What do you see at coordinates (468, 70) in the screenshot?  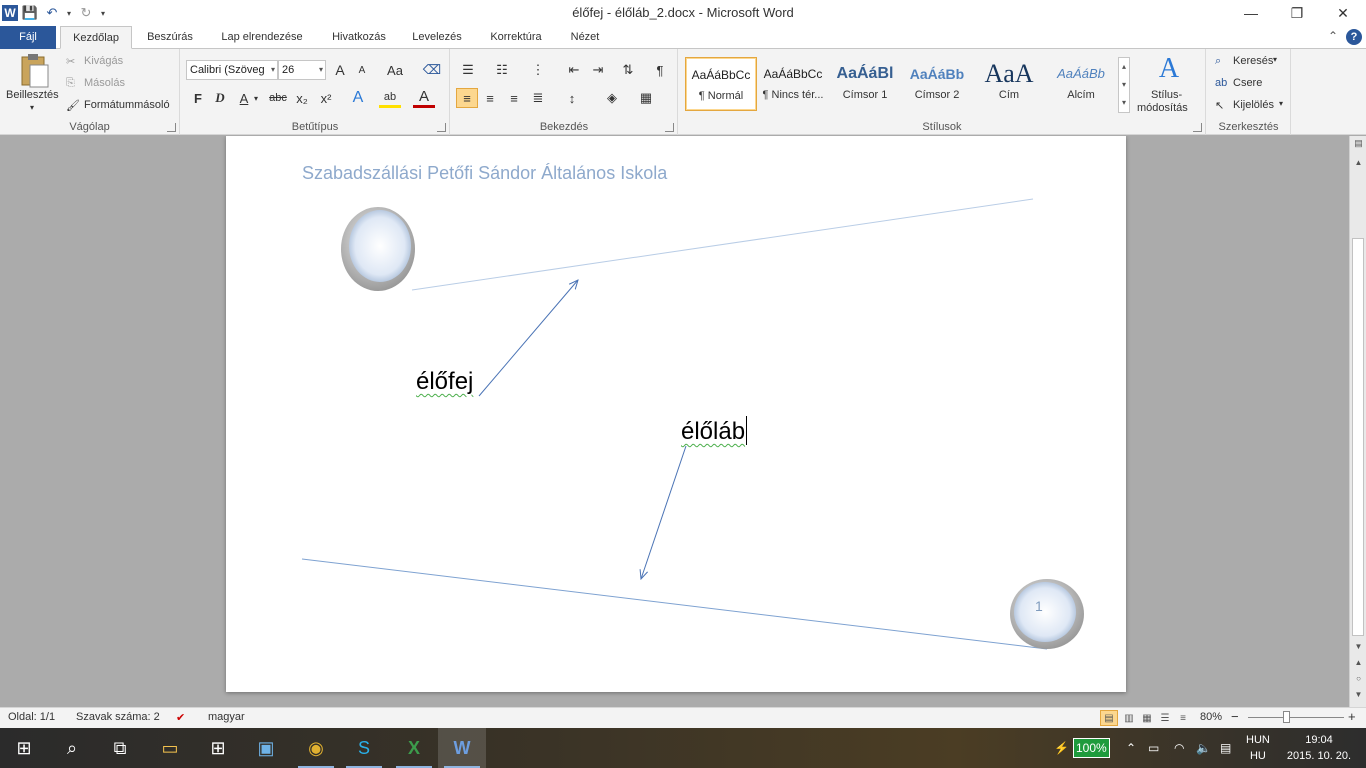 I see `bullets-icon: ☰` at bounding box center [468, 70].